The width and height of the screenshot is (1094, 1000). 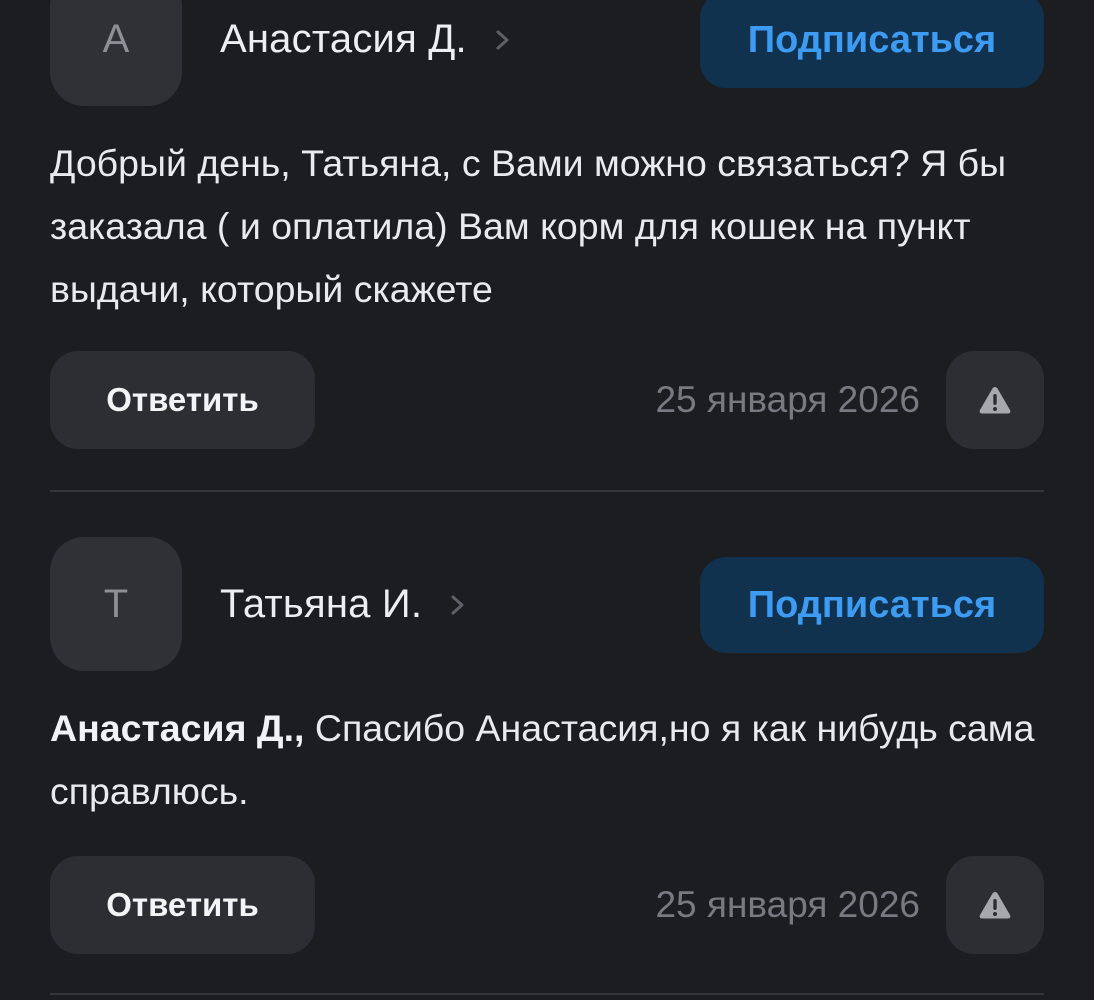 I want to click on avatar: А, so click(x=116, y=53).